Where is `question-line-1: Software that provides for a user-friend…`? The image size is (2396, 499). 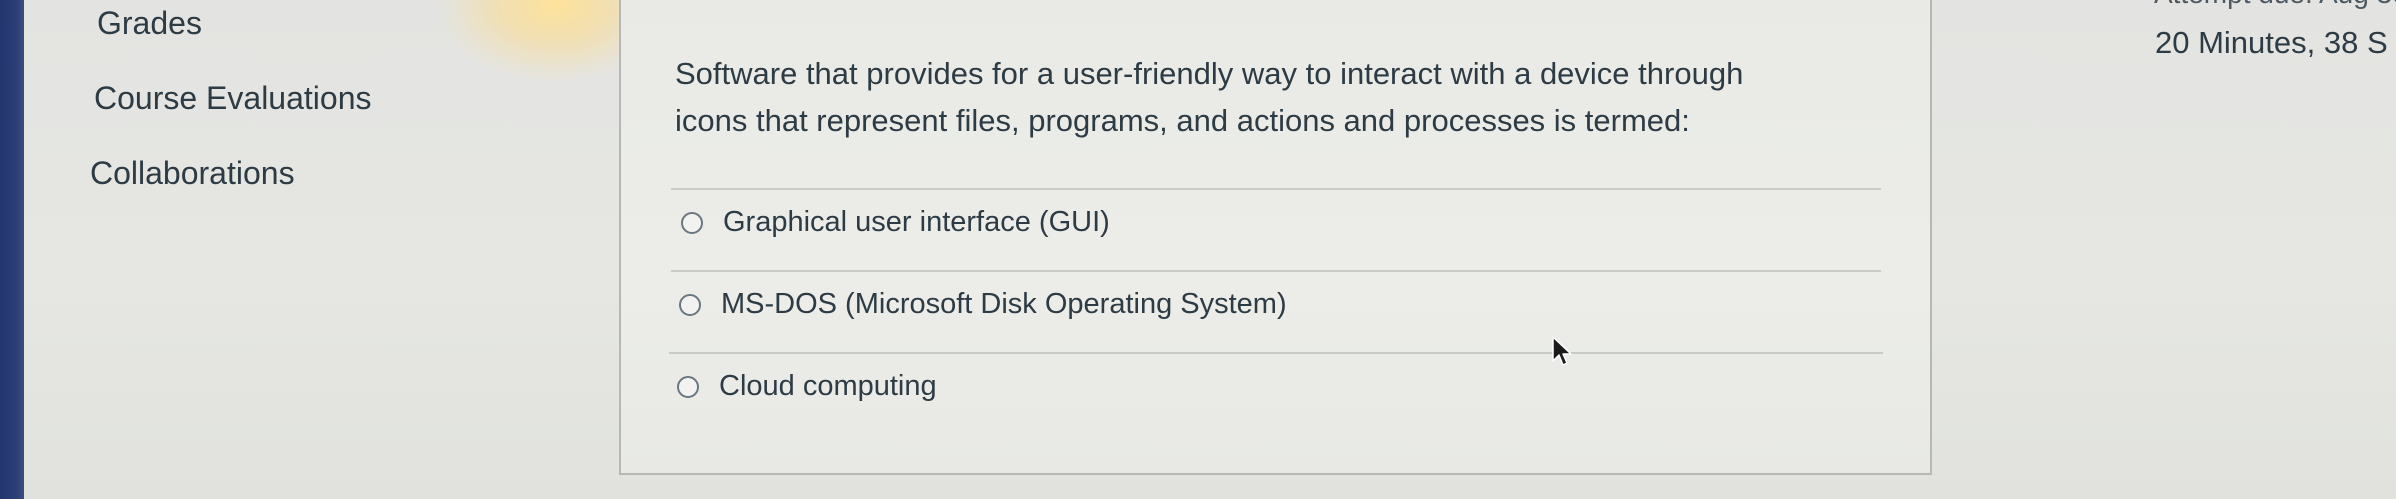 question-line-1: Software that provides for a user-friend… is located at coordinates (1209, 73).